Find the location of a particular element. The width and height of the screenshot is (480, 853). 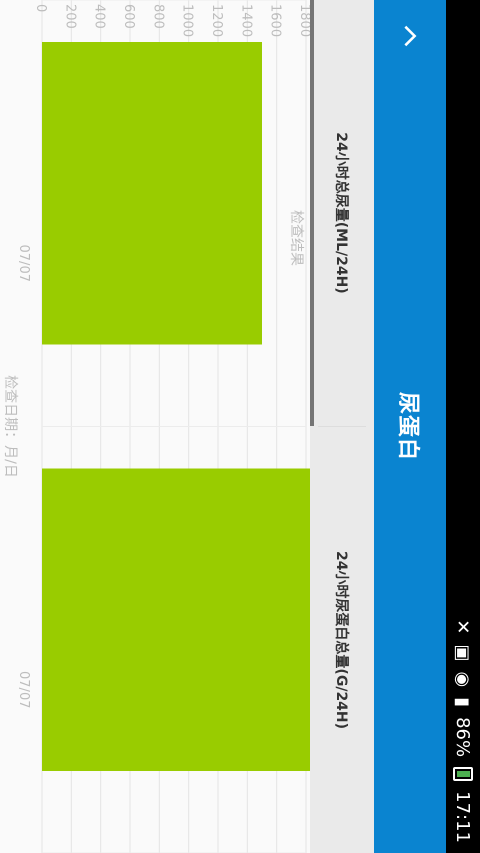

y-tick-label: 1200 is located at coordinates (216, 20).